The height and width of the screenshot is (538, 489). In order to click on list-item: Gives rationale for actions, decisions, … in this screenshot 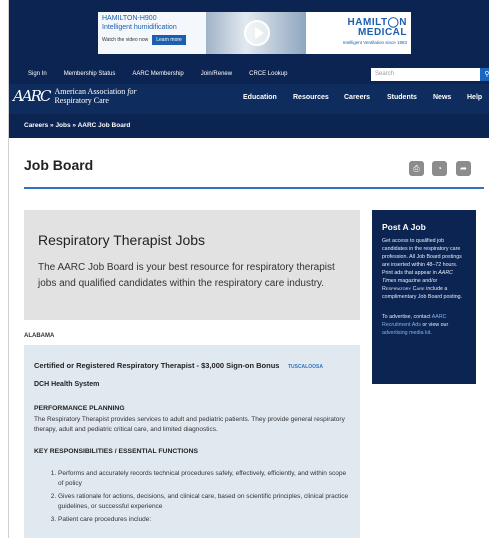, I will do `click(204, 502)`.